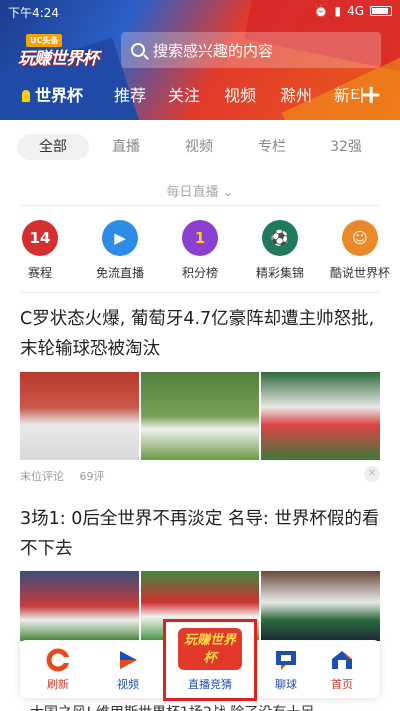  What do you see at coordinates (371, 95) in the screenshot?
I see `add-channel-button: +` at bounding box center [371, 95].